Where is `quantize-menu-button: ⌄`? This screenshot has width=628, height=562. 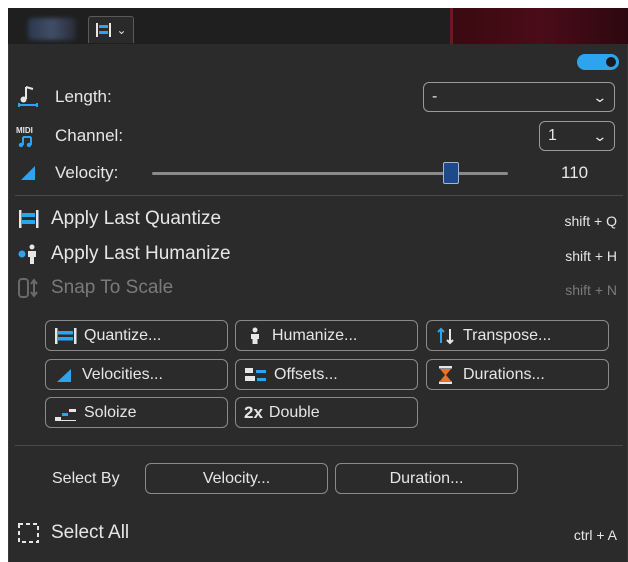 quantize-menu-button: ⌄ is located at coordinates (111, 29).